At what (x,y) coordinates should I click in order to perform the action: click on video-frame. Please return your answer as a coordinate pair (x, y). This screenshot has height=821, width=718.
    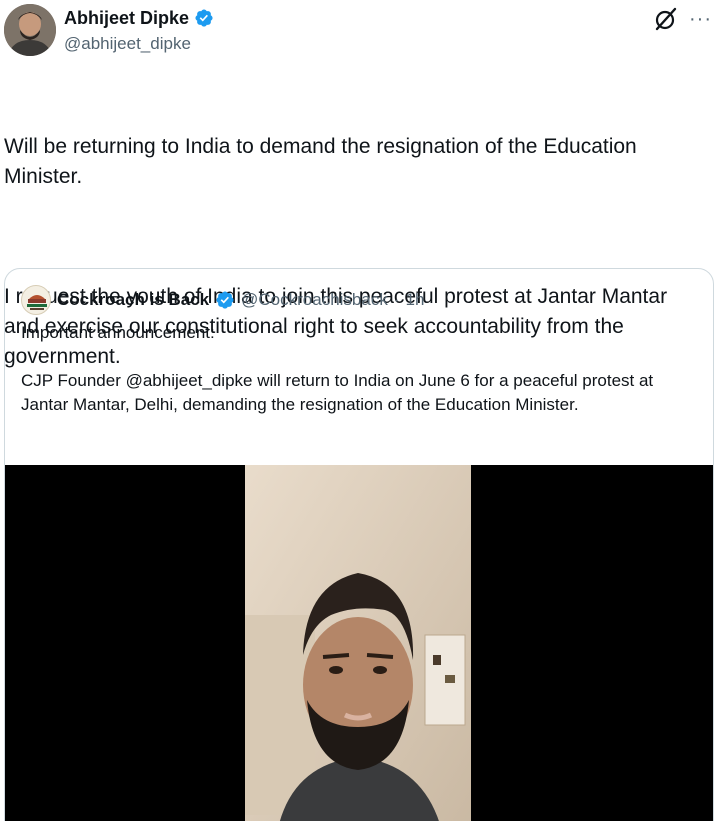
    Looking at the image, I should click on (358, 643).